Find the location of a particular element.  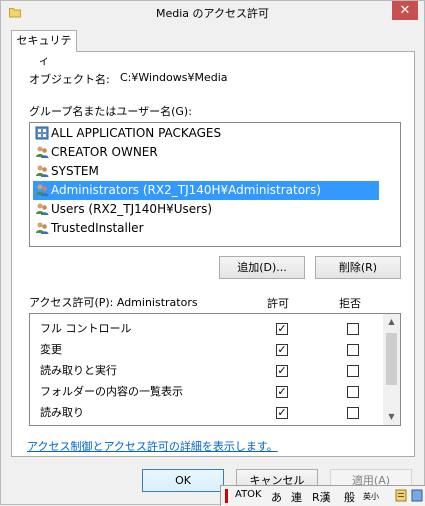

list-item: SYSTEM is located at coordinates (66, 171).